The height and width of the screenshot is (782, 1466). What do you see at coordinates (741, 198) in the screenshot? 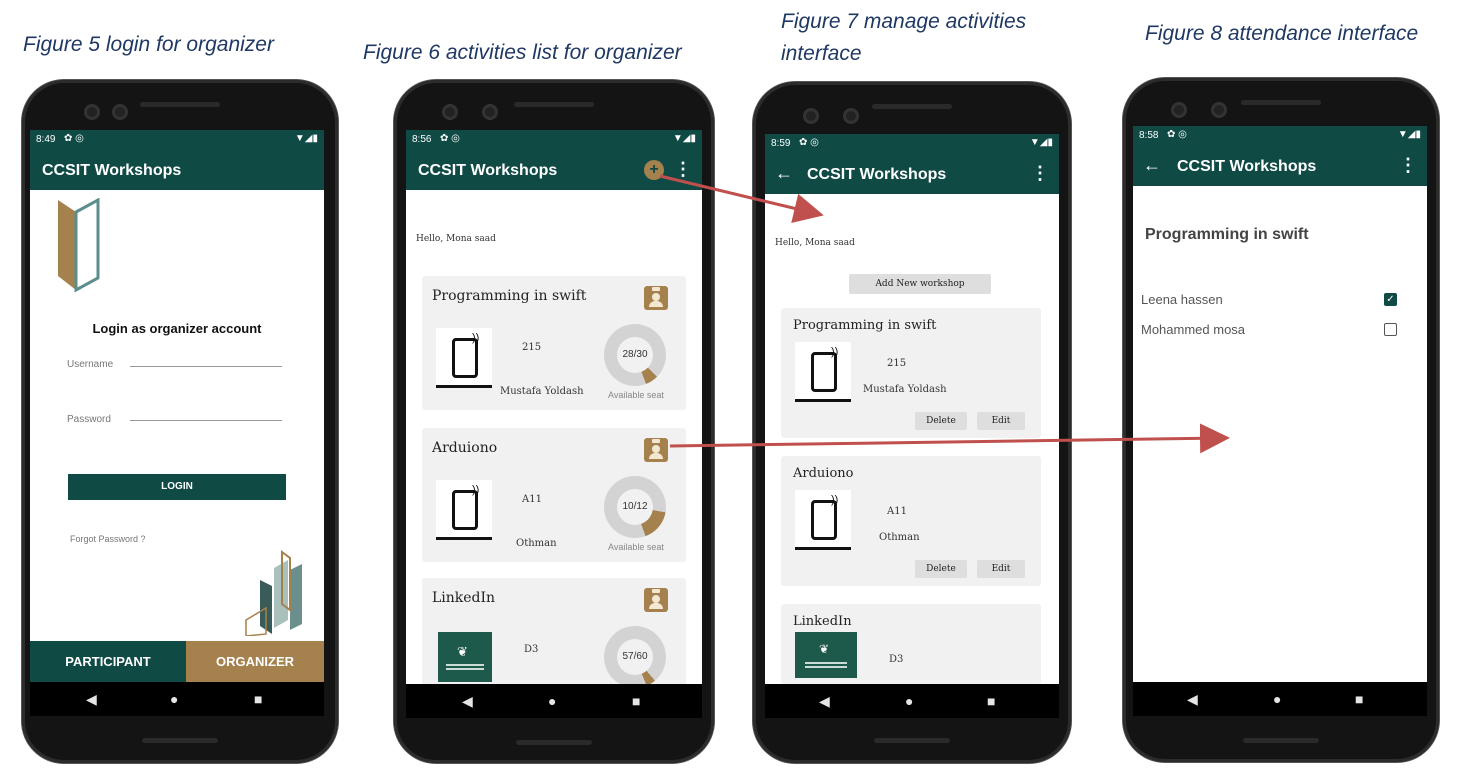
I see `arrow-add-to-manage` at bounding box center [741, 198].